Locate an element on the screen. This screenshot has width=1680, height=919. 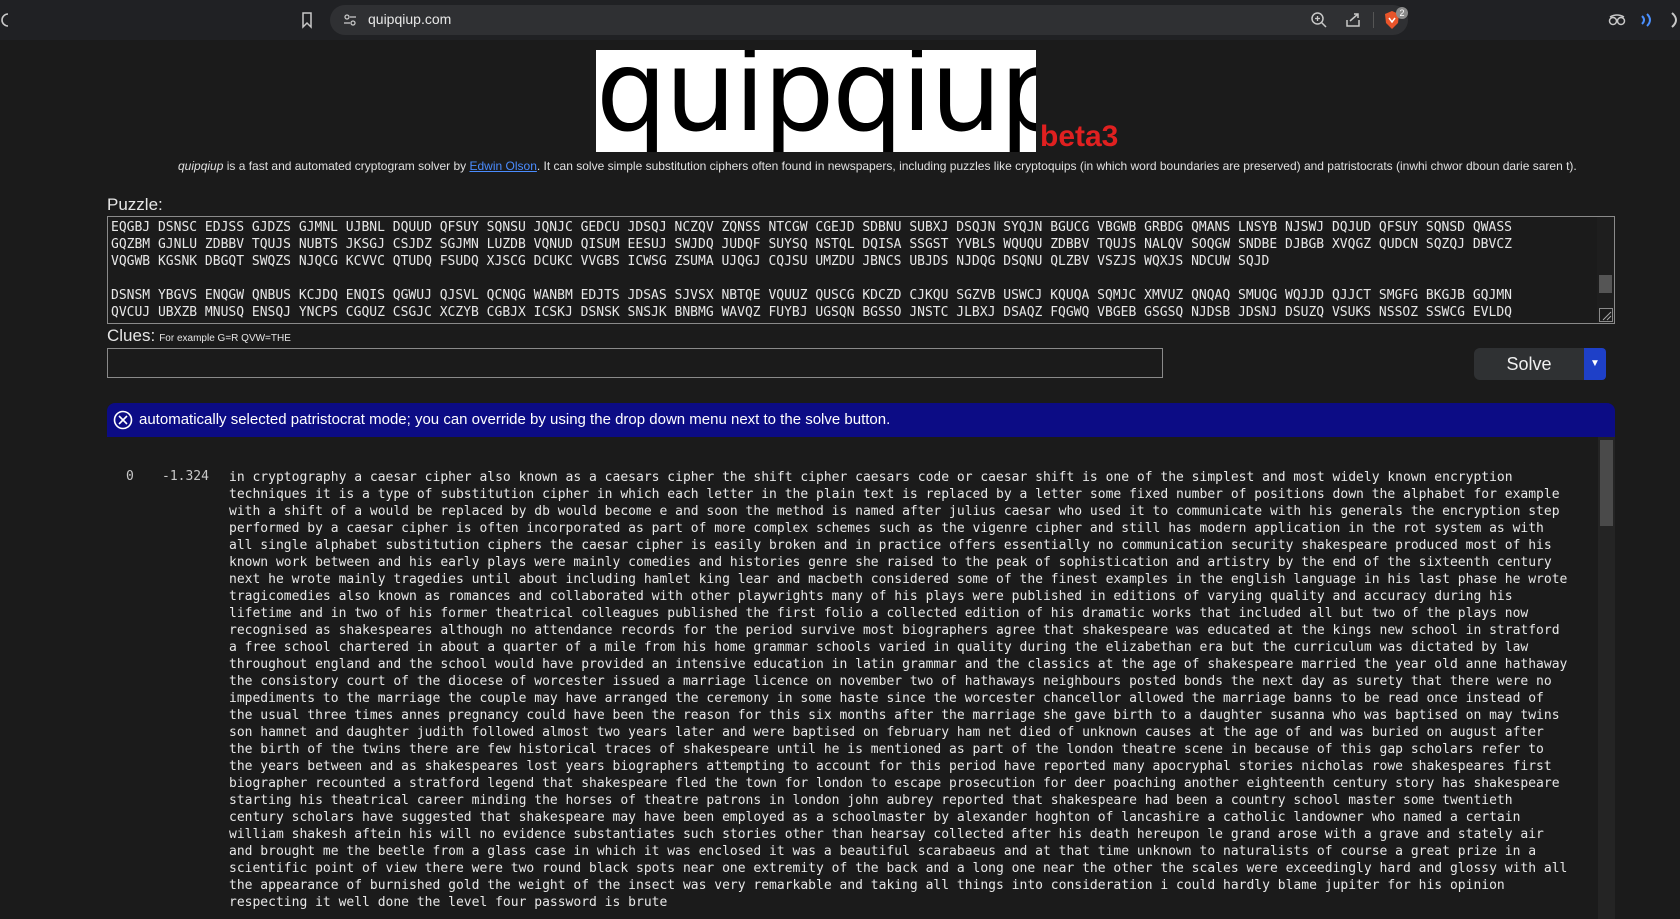
dismiss-alert-icon is located at coordinates (123, 420).